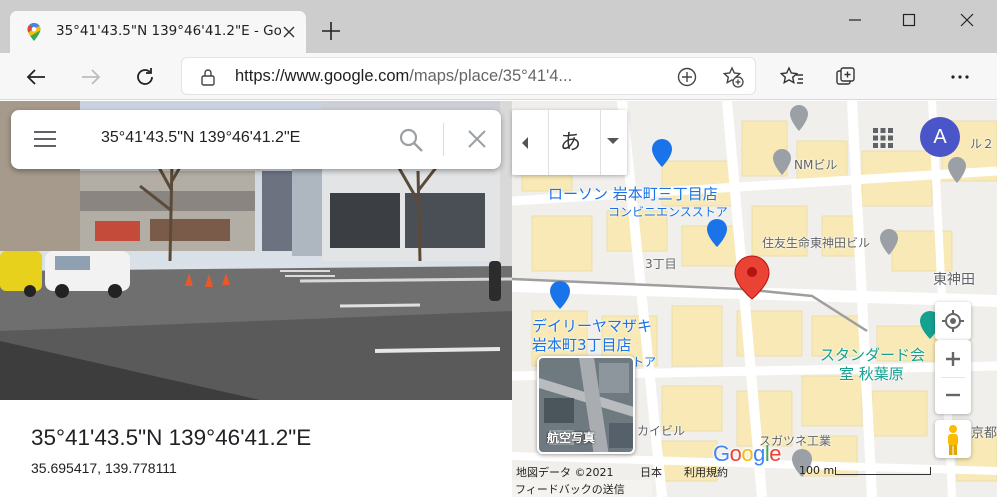 The height and width of the screenshot is (497, 997). Describe the element at coordinates (706, 472) in the screenshot. I see `terms-link: 利用規約` at that location.